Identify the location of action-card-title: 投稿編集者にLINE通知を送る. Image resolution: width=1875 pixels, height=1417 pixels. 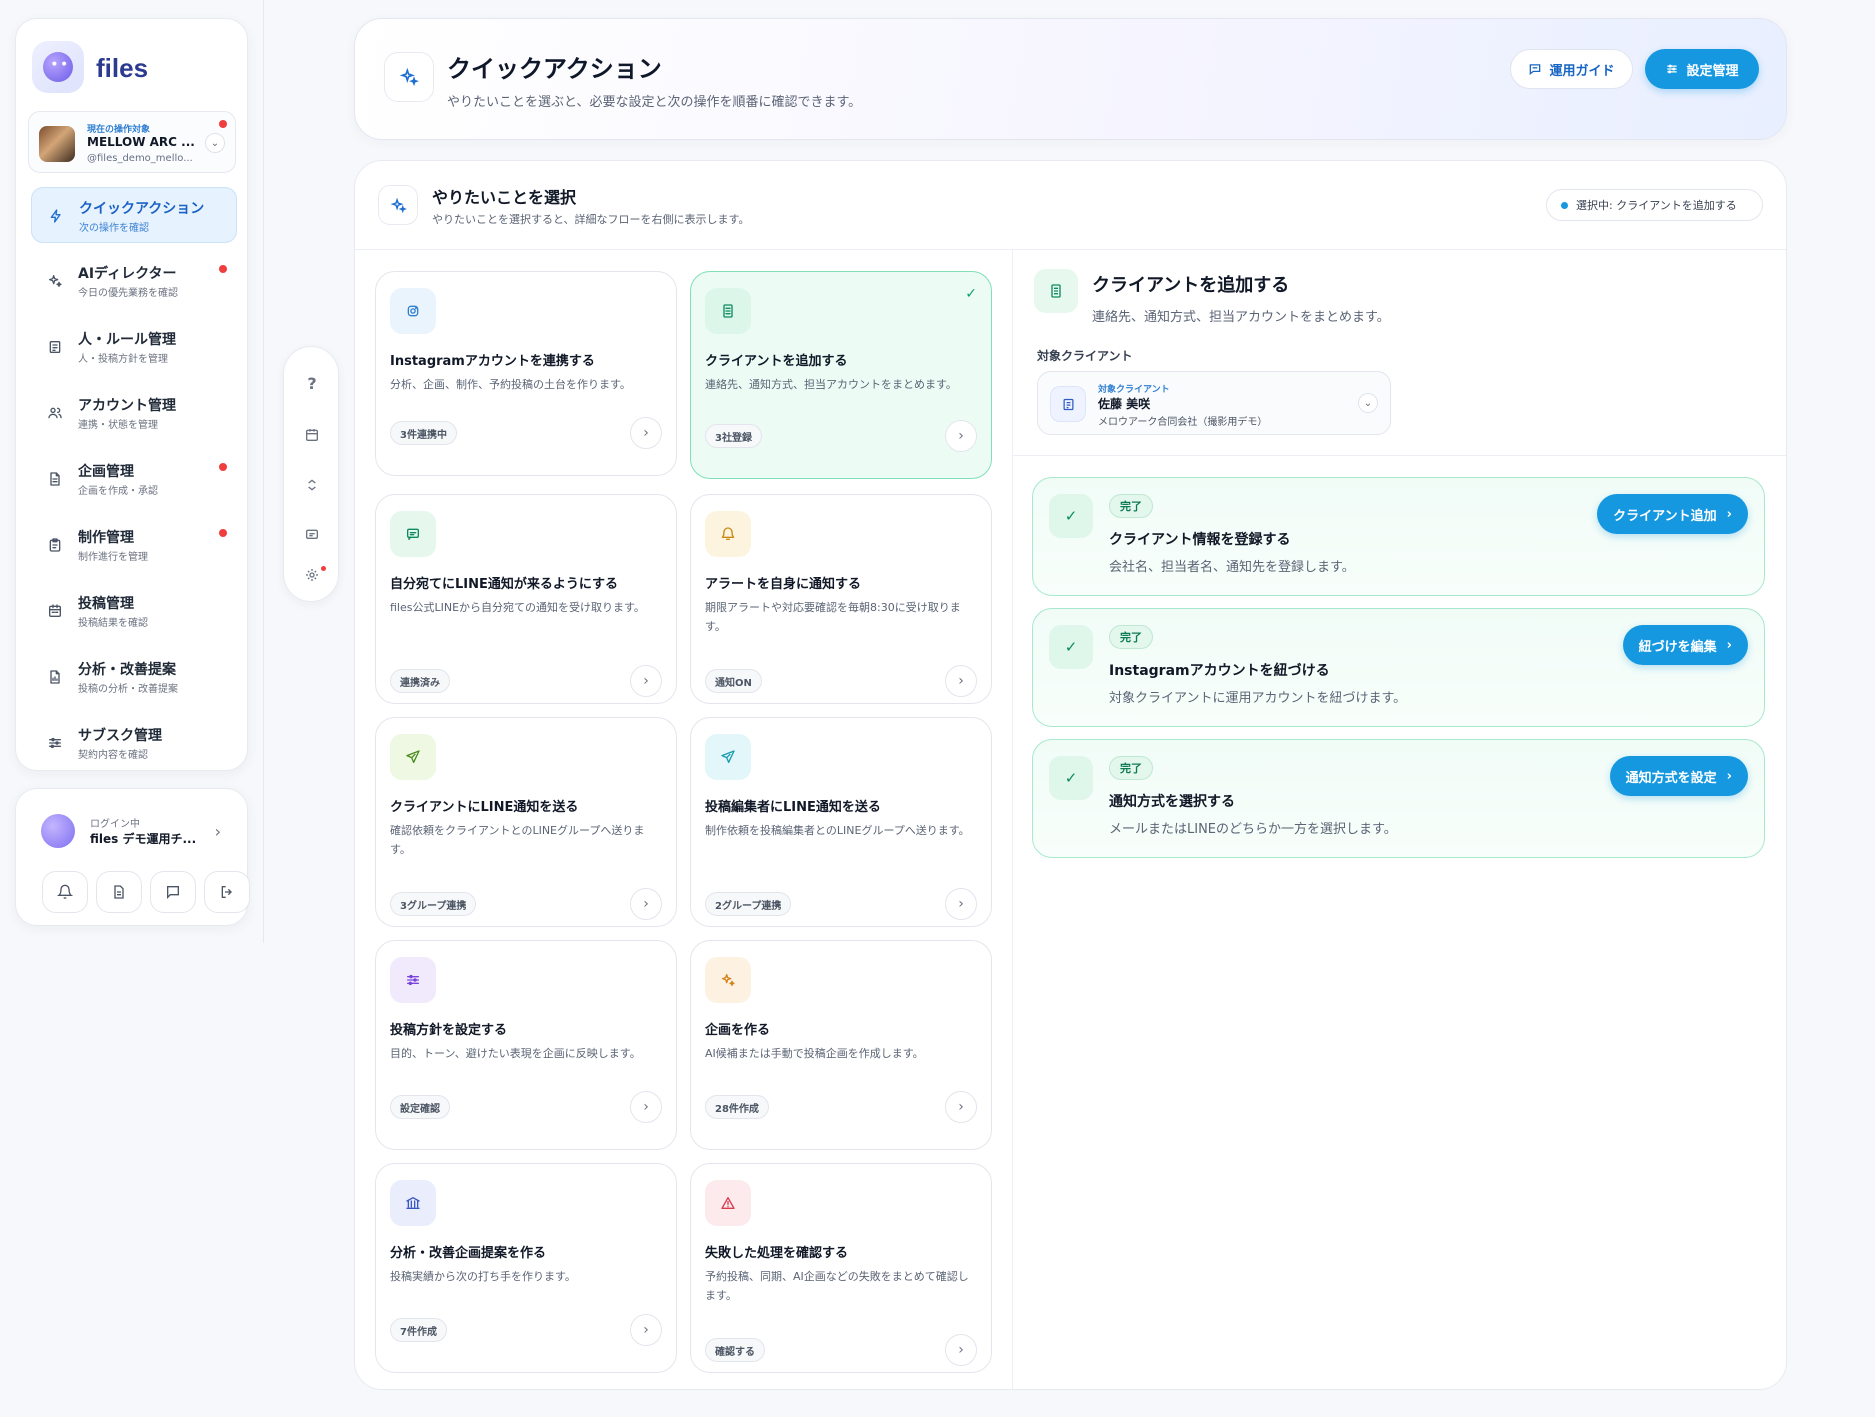
(793, 807).